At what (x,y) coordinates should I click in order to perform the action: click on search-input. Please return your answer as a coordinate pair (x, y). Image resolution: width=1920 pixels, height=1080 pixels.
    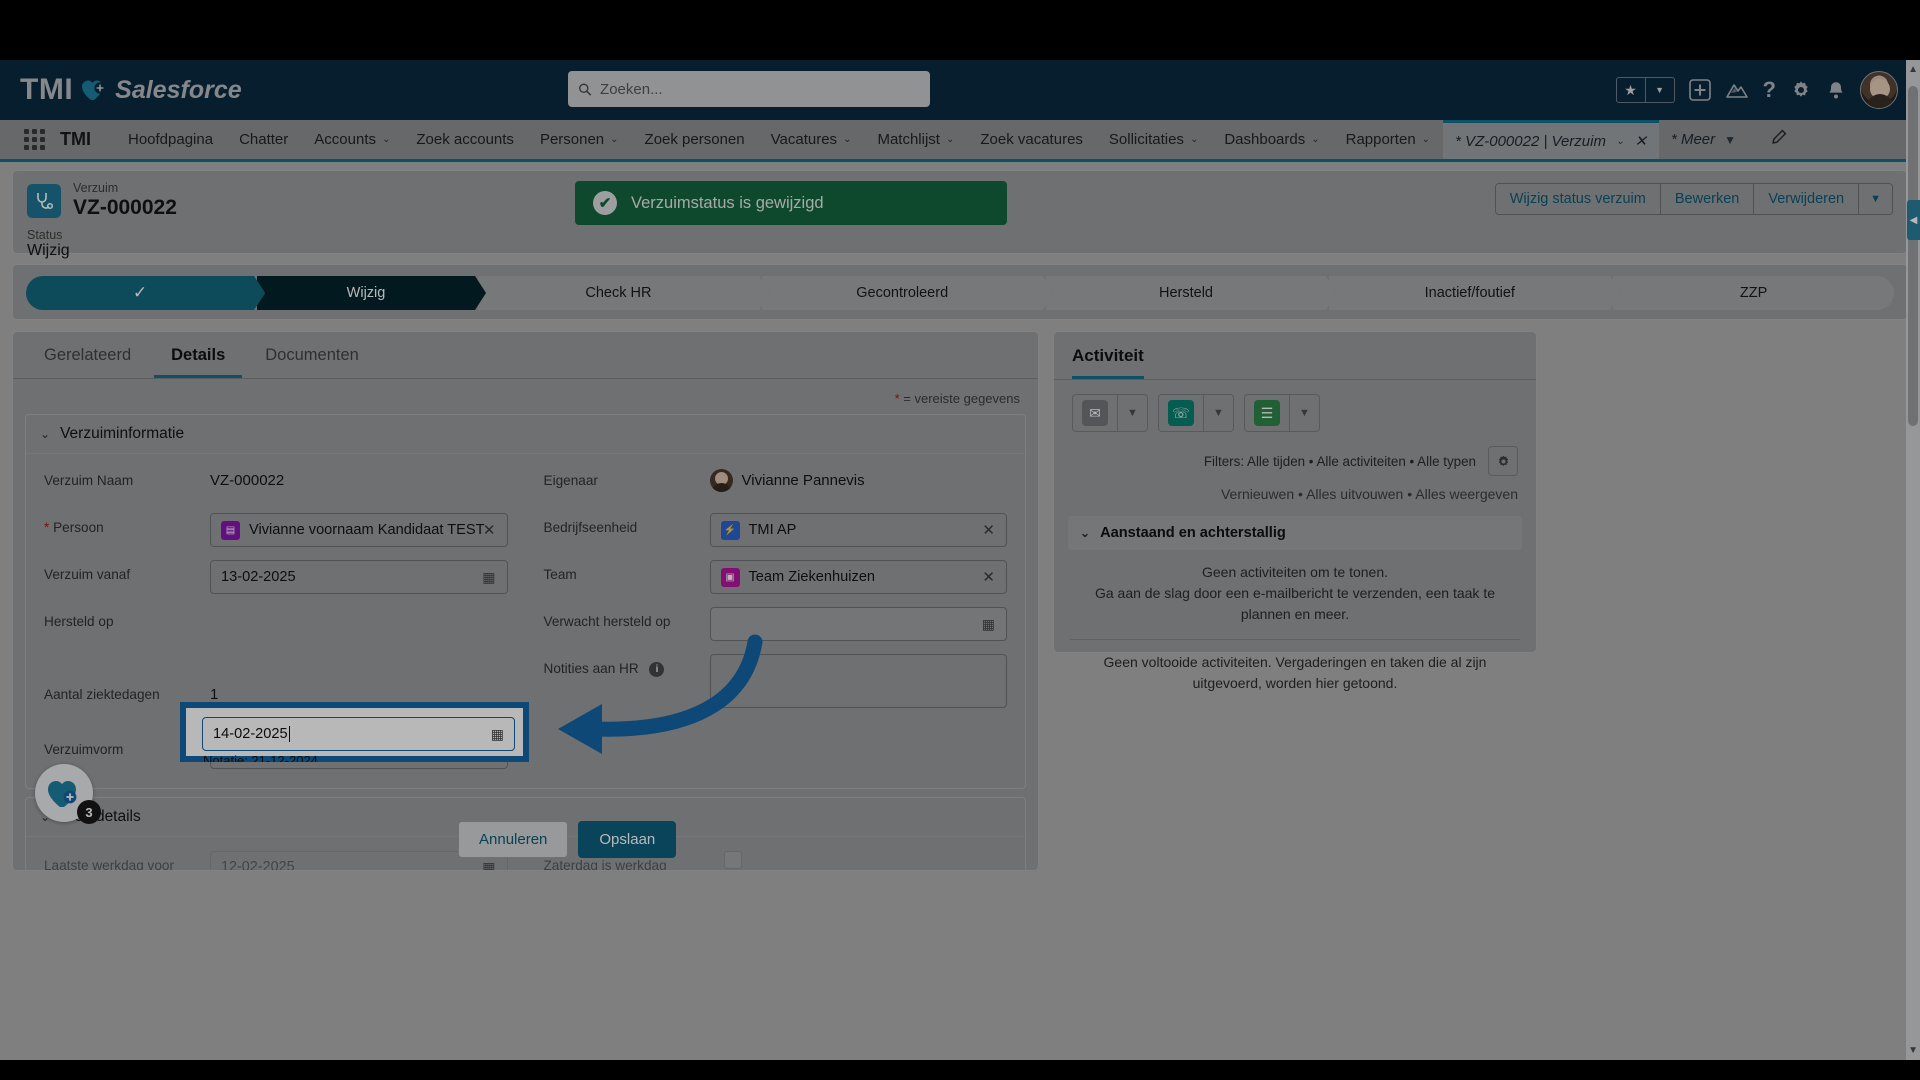
    Looking at the image, I should click on (760, 89).